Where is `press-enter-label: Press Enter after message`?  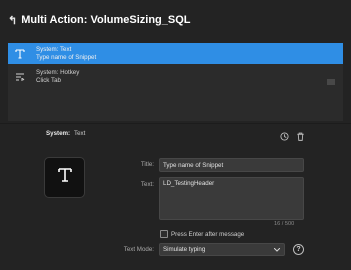 press-enter-label: Press Enter after message is located at coordinates (207, 234).